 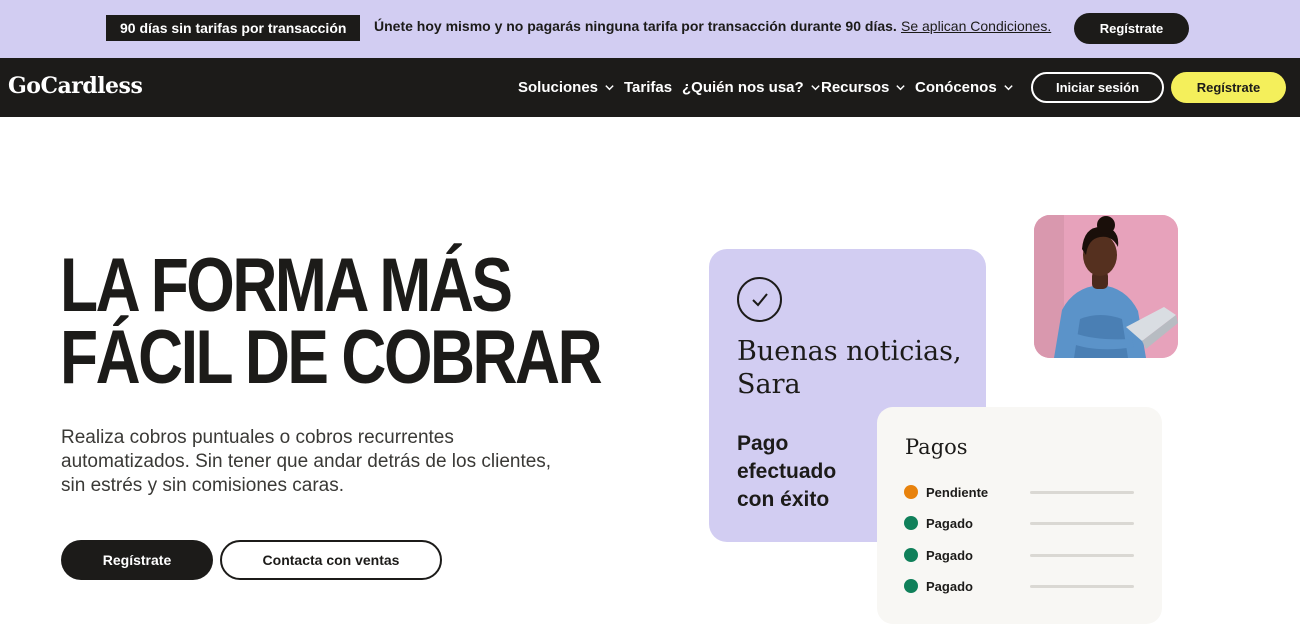 I want to click on promo-conditions-link: Se aplican Condiciones., so click(x=976, y=26).